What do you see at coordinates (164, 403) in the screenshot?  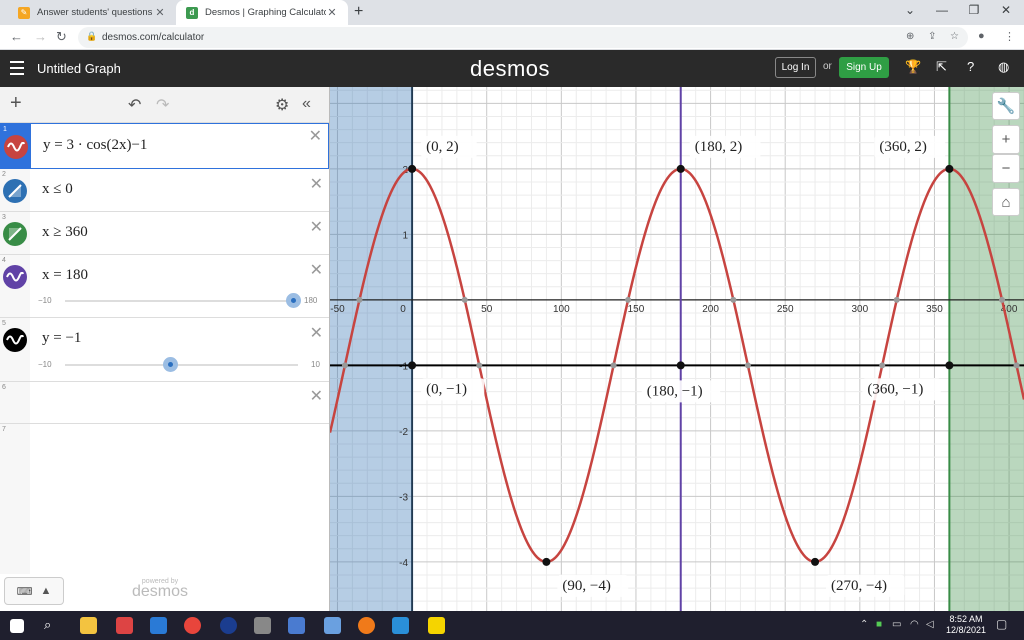 I see `expression-item-6: 6 ✕` at bounding box center [164, 403].